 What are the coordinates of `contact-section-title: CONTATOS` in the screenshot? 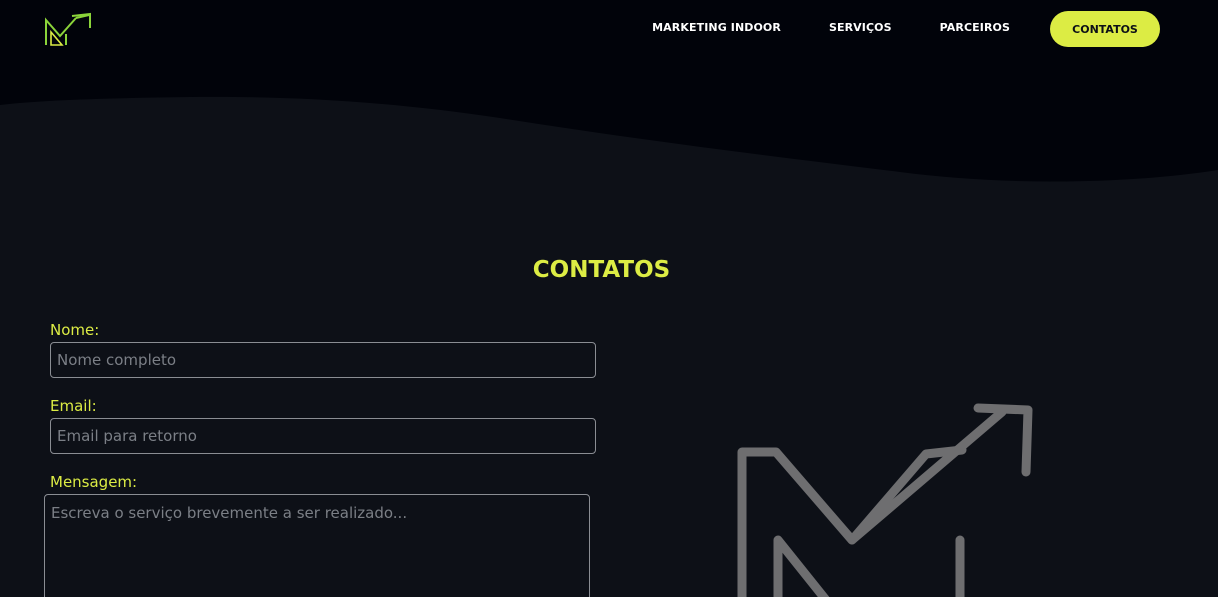 It's located at (601, 270).